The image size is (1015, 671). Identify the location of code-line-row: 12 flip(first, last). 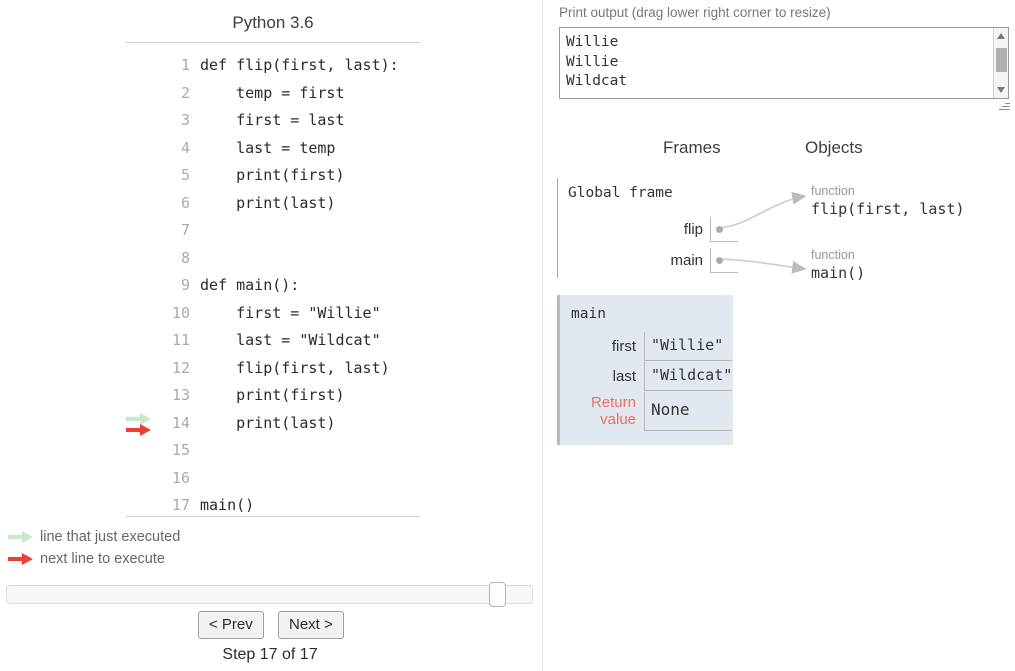
(276, 369).